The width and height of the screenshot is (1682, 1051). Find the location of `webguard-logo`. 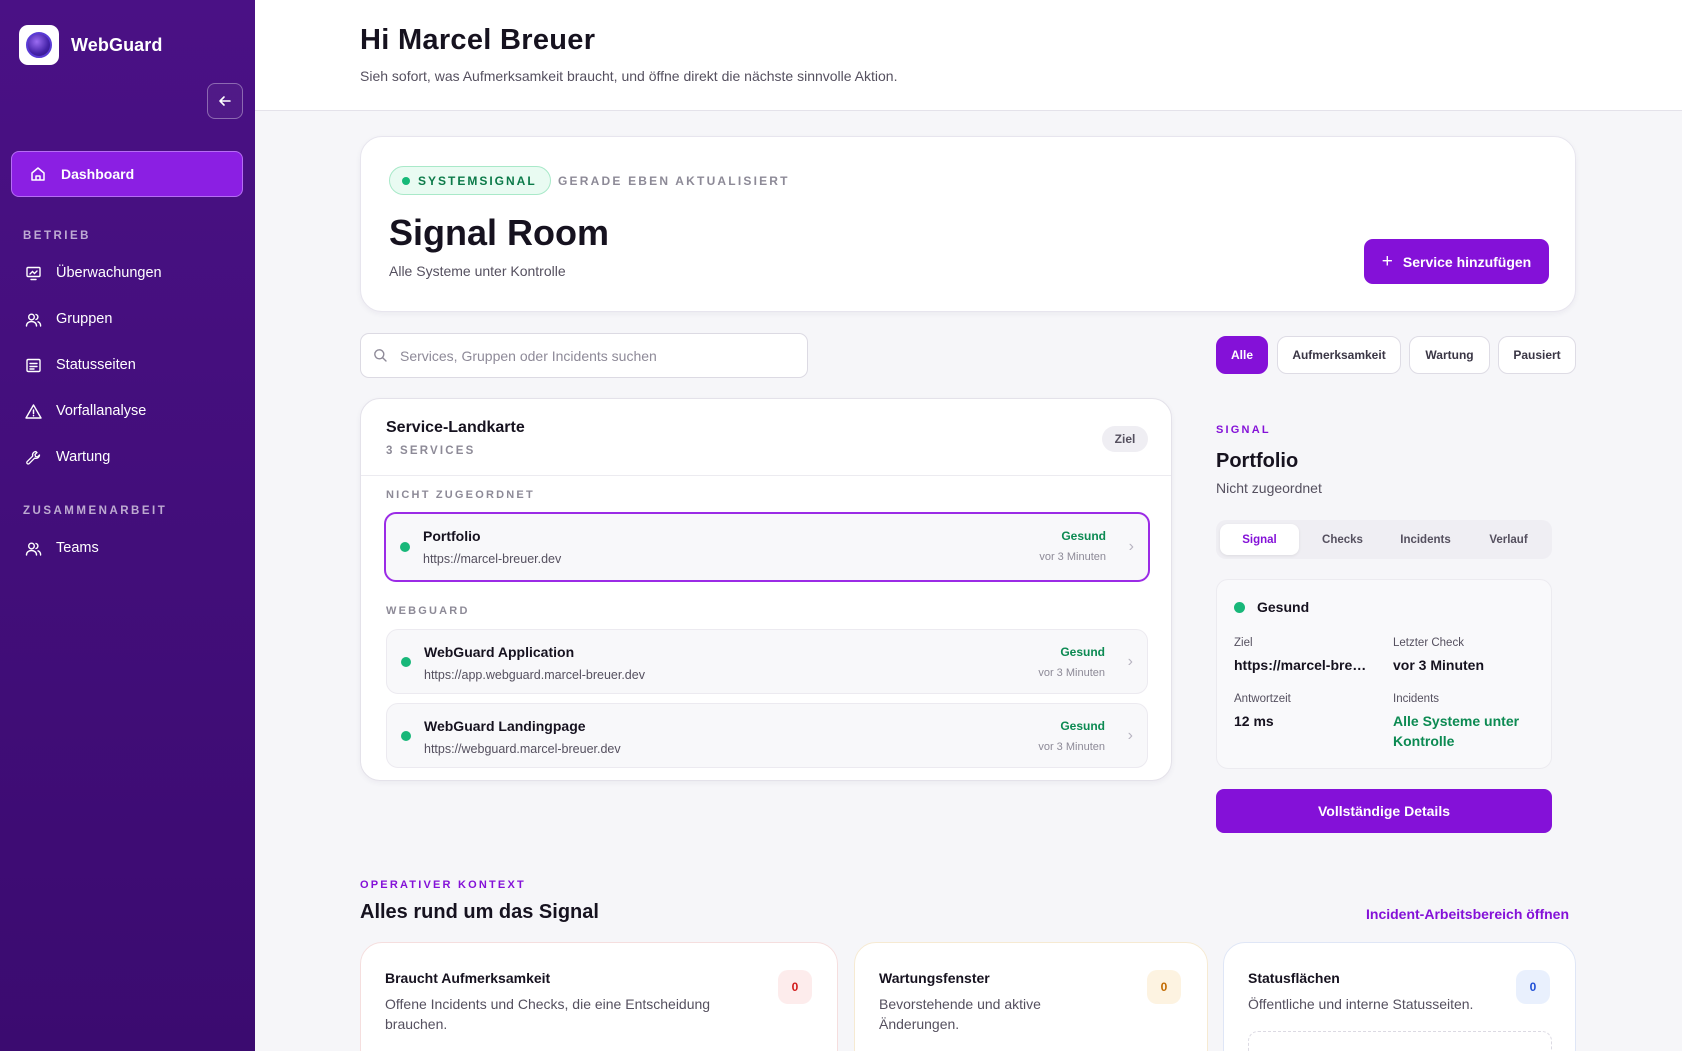

webguard-logo is located at coordinates (39, 45).